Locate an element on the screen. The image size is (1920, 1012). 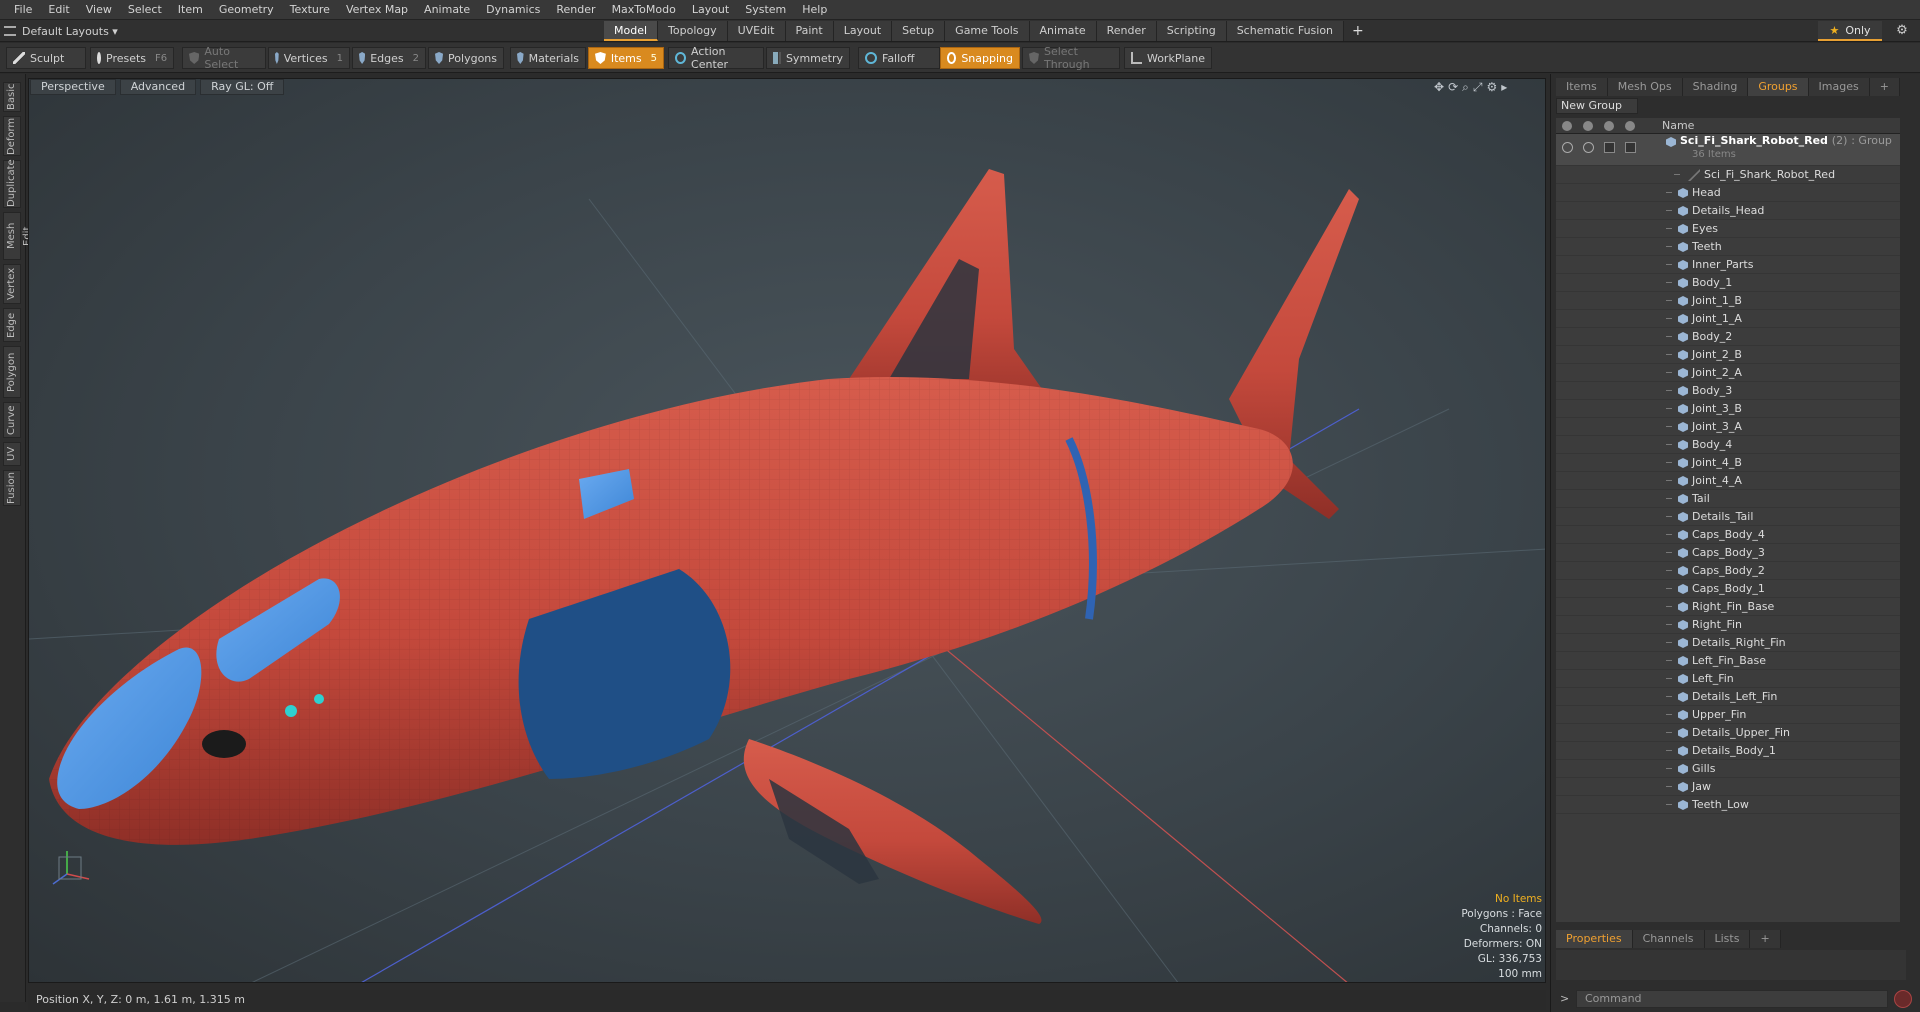
menu-edit: Edit is located at coordinates (58, 10).